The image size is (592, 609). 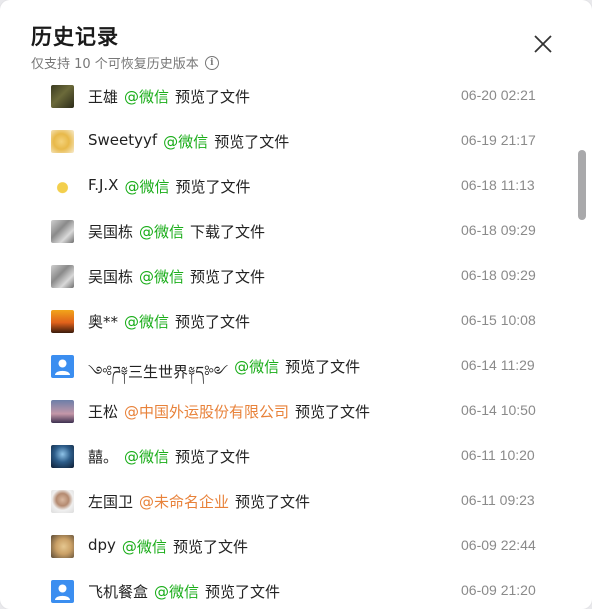 I want to click on row-description: 奥** @微信 预览了文件, so click(x=169, y=321).